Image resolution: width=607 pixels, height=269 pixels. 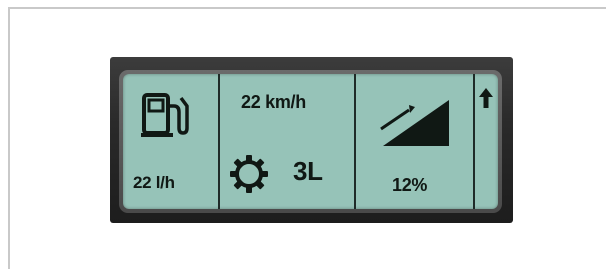 I want to click on gear-value: 3L, so click(x=308, y=171).